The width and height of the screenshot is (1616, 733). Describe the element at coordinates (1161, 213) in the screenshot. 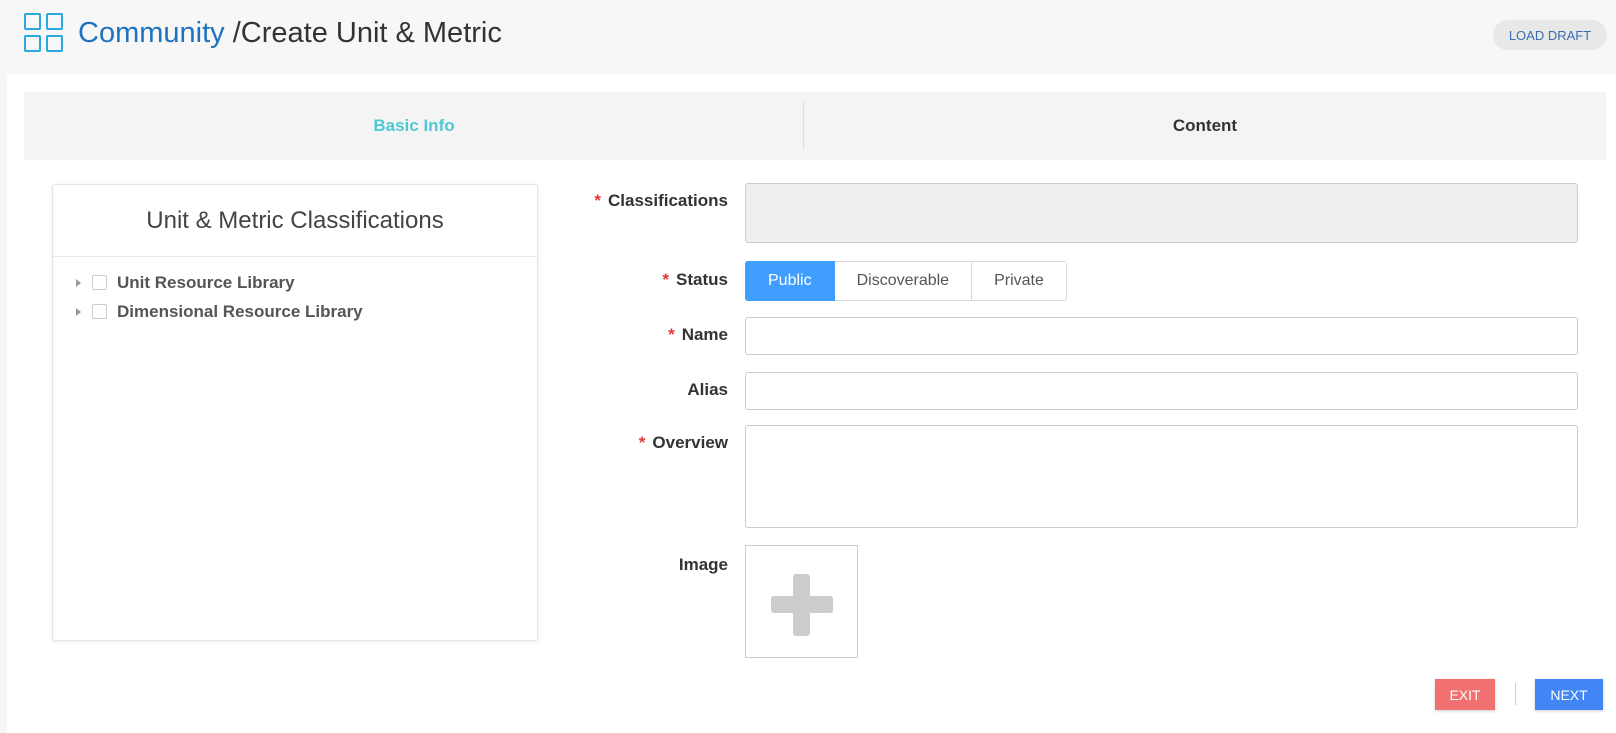

I see `classifications-field` at that location.